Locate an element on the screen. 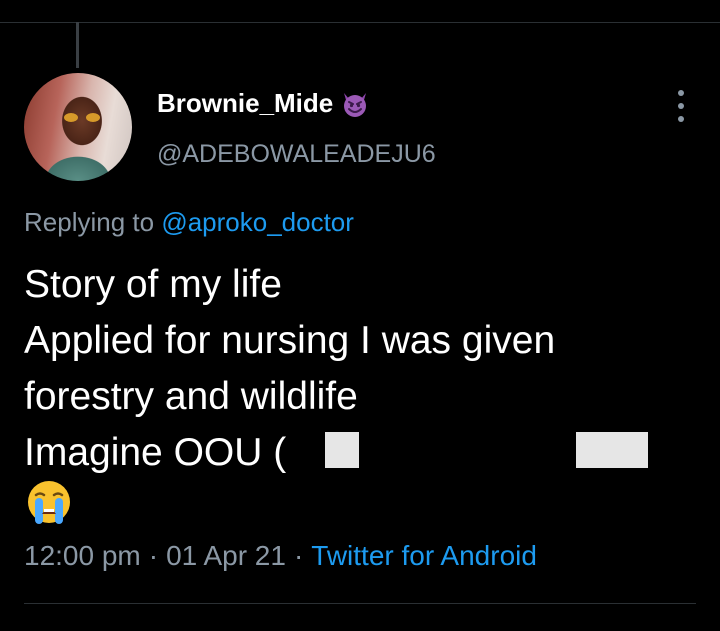  loudly-crying-face-icon is located at coordinates (49, 502).